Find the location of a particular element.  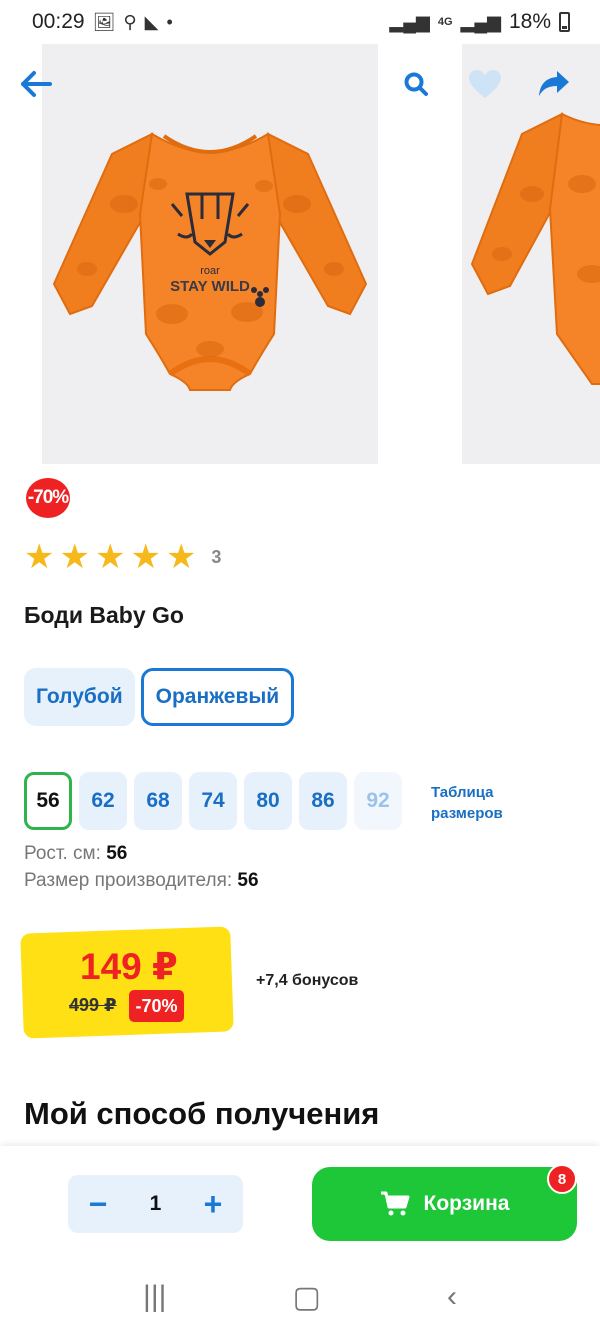

signal-icon: ▂▄▆ is located at coordinates (409, 21).